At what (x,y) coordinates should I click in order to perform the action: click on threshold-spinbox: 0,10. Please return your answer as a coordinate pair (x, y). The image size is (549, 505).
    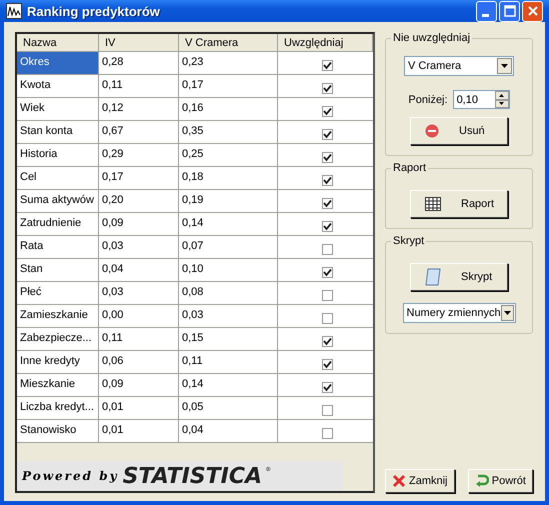
    Looking at the image, I should click on (481, 99).